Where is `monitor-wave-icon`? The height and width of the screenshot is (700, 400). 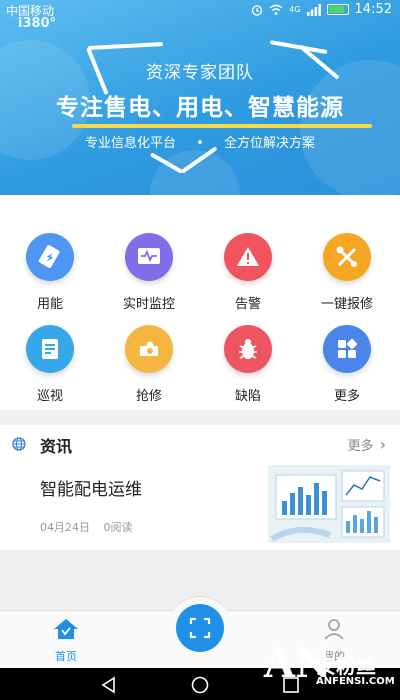 monitor-wave-icon is located at coordinates (149, 257).